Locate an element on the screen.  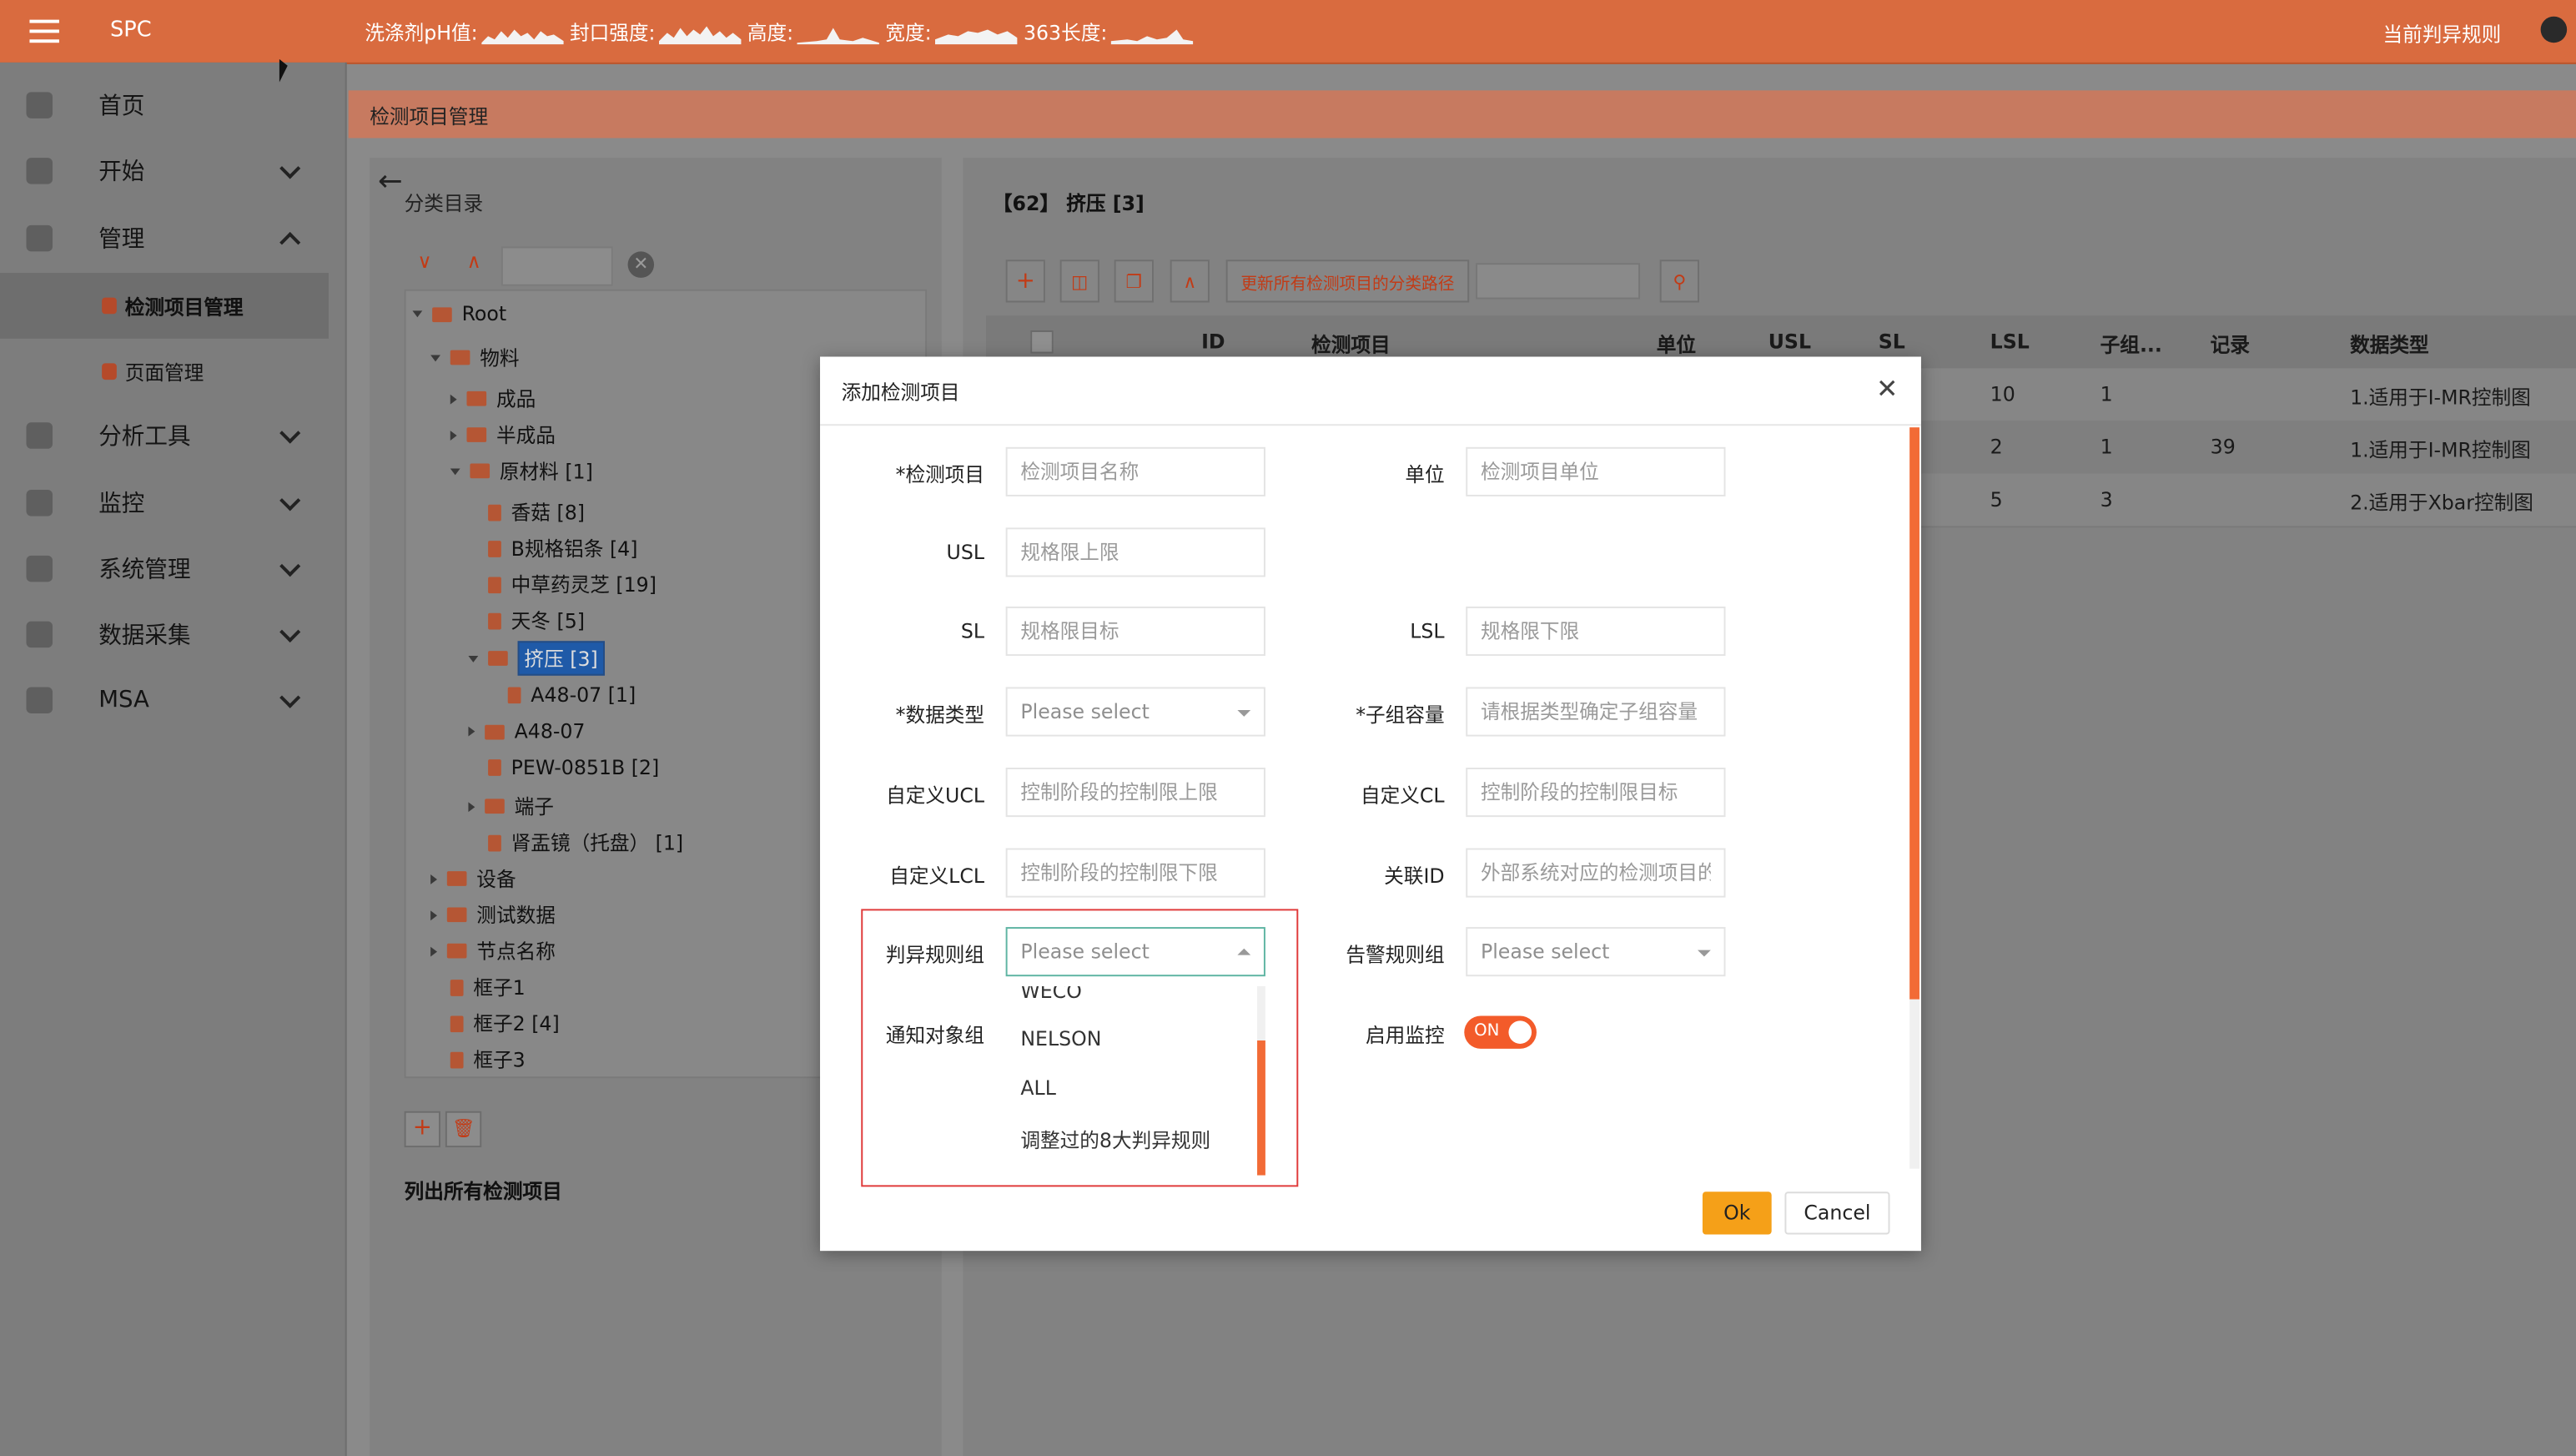
sidebar-item-data-collection: 数据采集 is located at coordinates (164, 635).